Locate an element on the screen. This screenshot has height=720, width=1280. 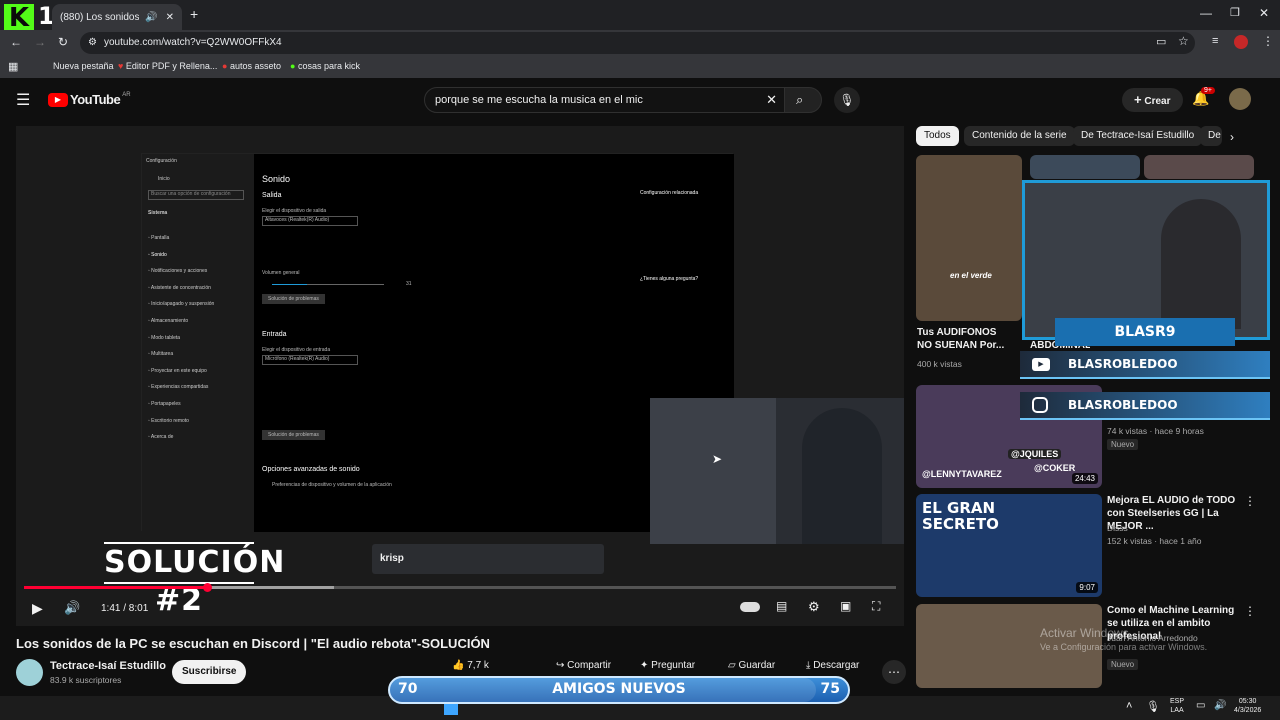
settings-nav-item: ◦ Acerca de is located at coordinates (161, 437).